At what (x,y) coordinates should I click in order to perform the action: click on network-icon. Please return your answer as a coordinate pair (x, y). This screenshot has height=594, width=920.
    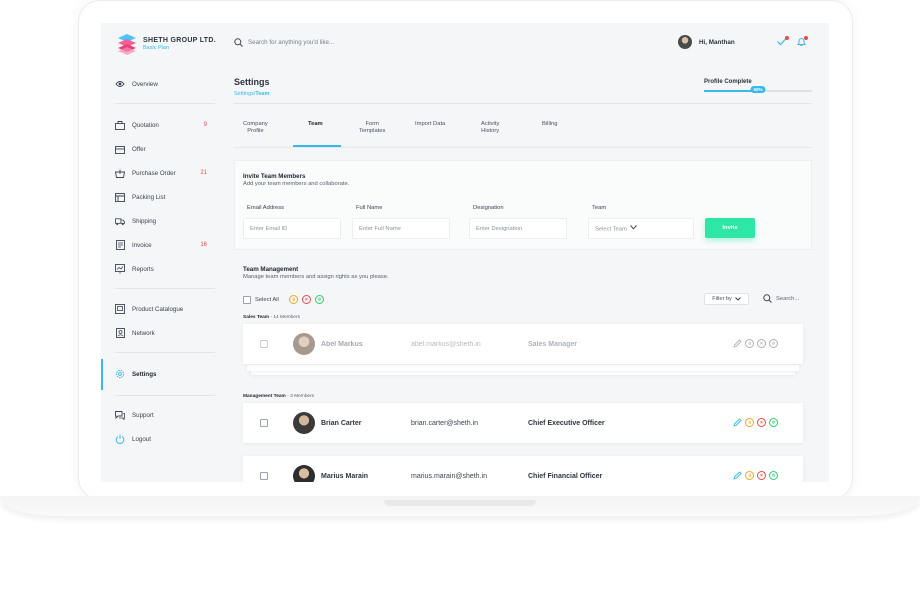
    Looking at the image, I should click on (120, 333).